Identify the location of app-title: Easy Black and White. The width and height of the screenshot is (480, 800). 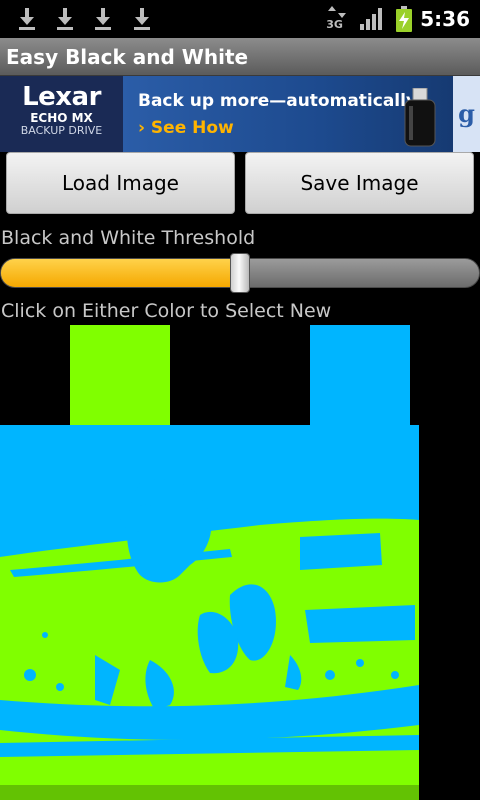
(240, 57).